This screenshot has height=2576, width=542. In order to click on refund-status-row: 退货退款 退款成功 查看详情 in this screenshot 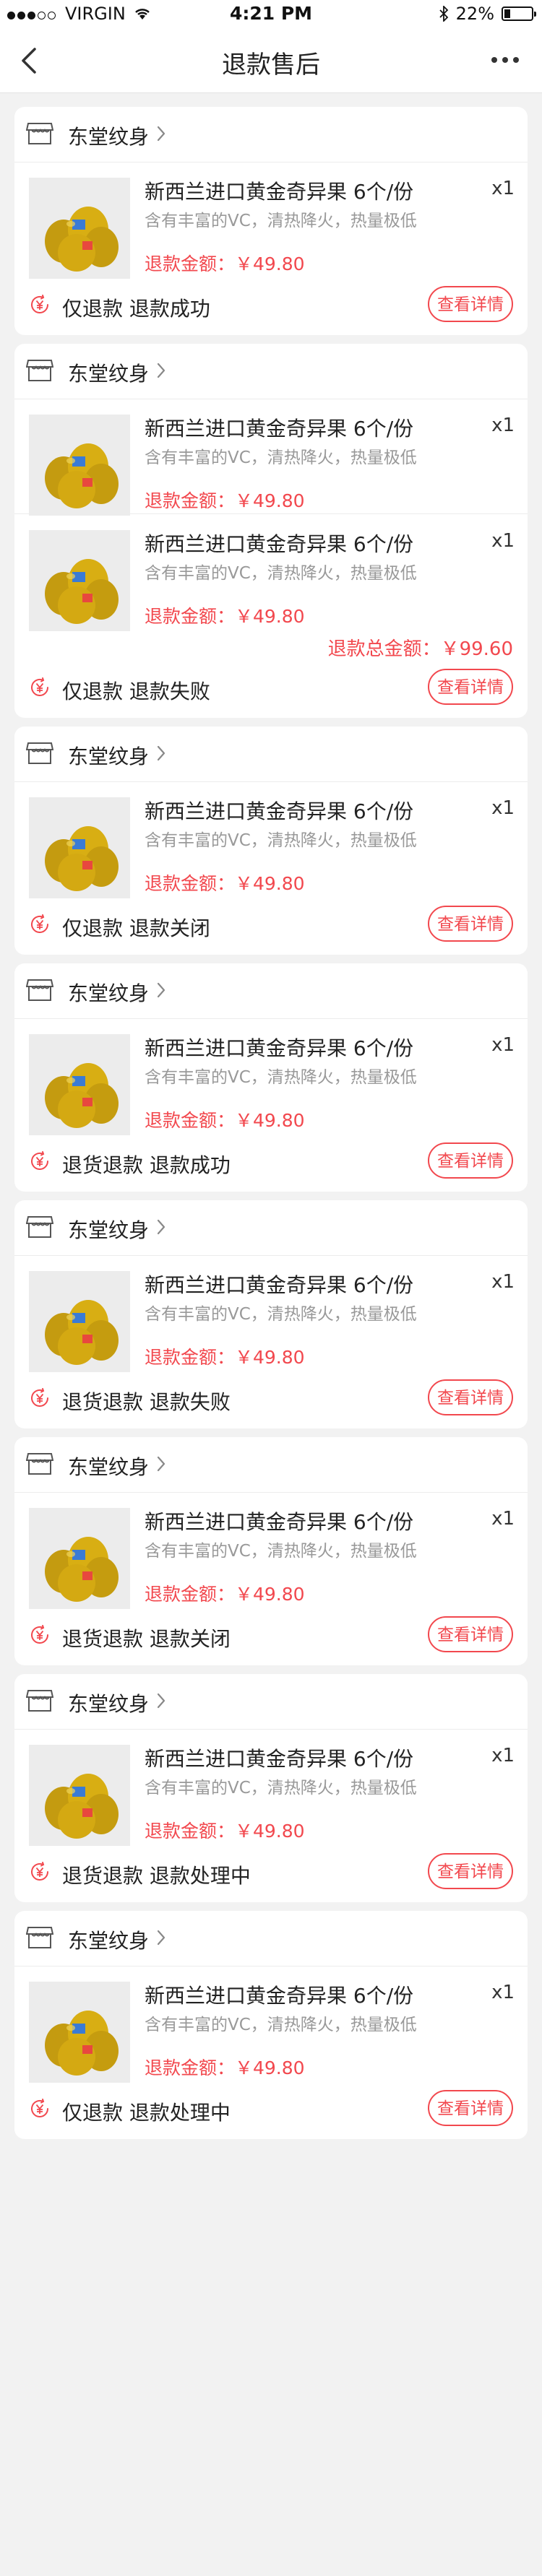, I will do `click(271, 1163)`.